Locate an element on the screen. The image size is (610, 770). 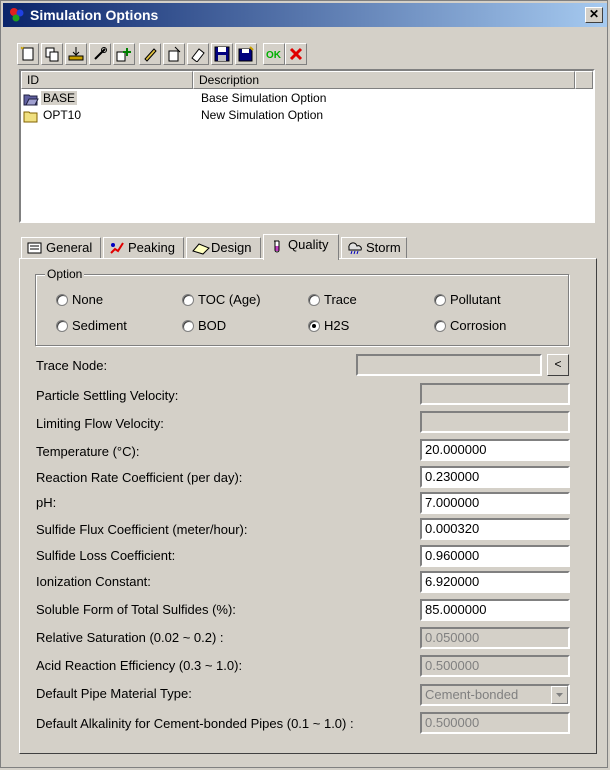
ok-text: OK is located at coordinates (274, 55).